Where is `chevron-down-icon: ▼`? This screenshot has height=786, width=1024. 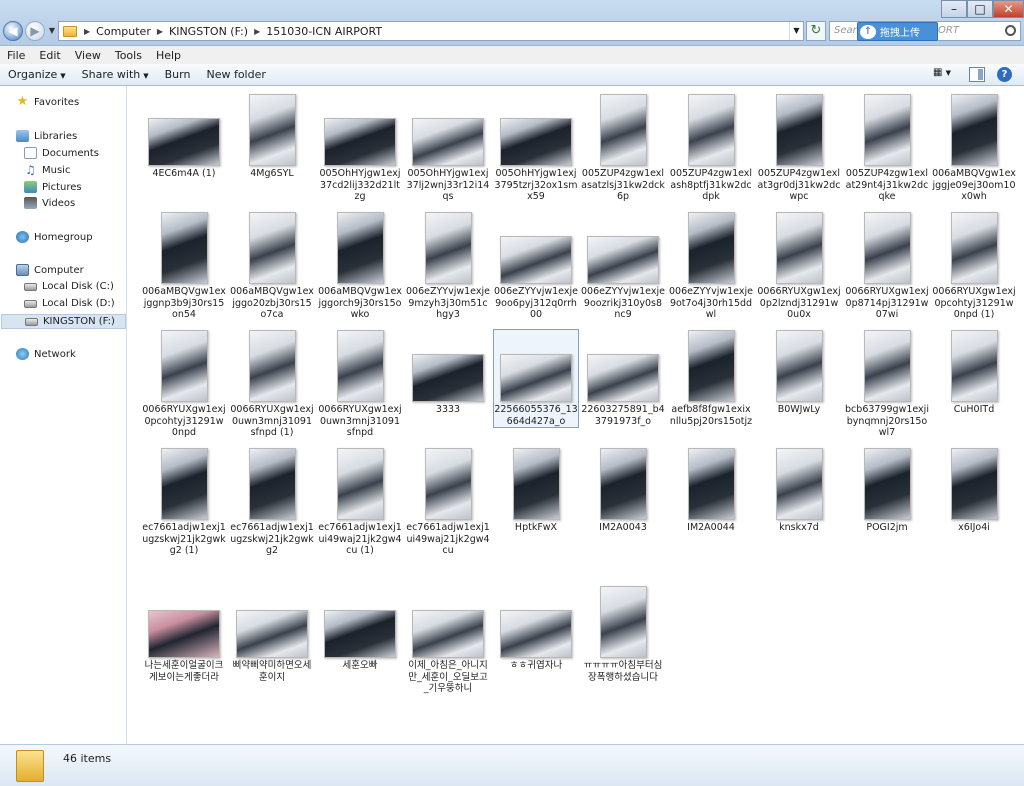 chevron-down-icon: ▼ is located at coordinates (796, 31).